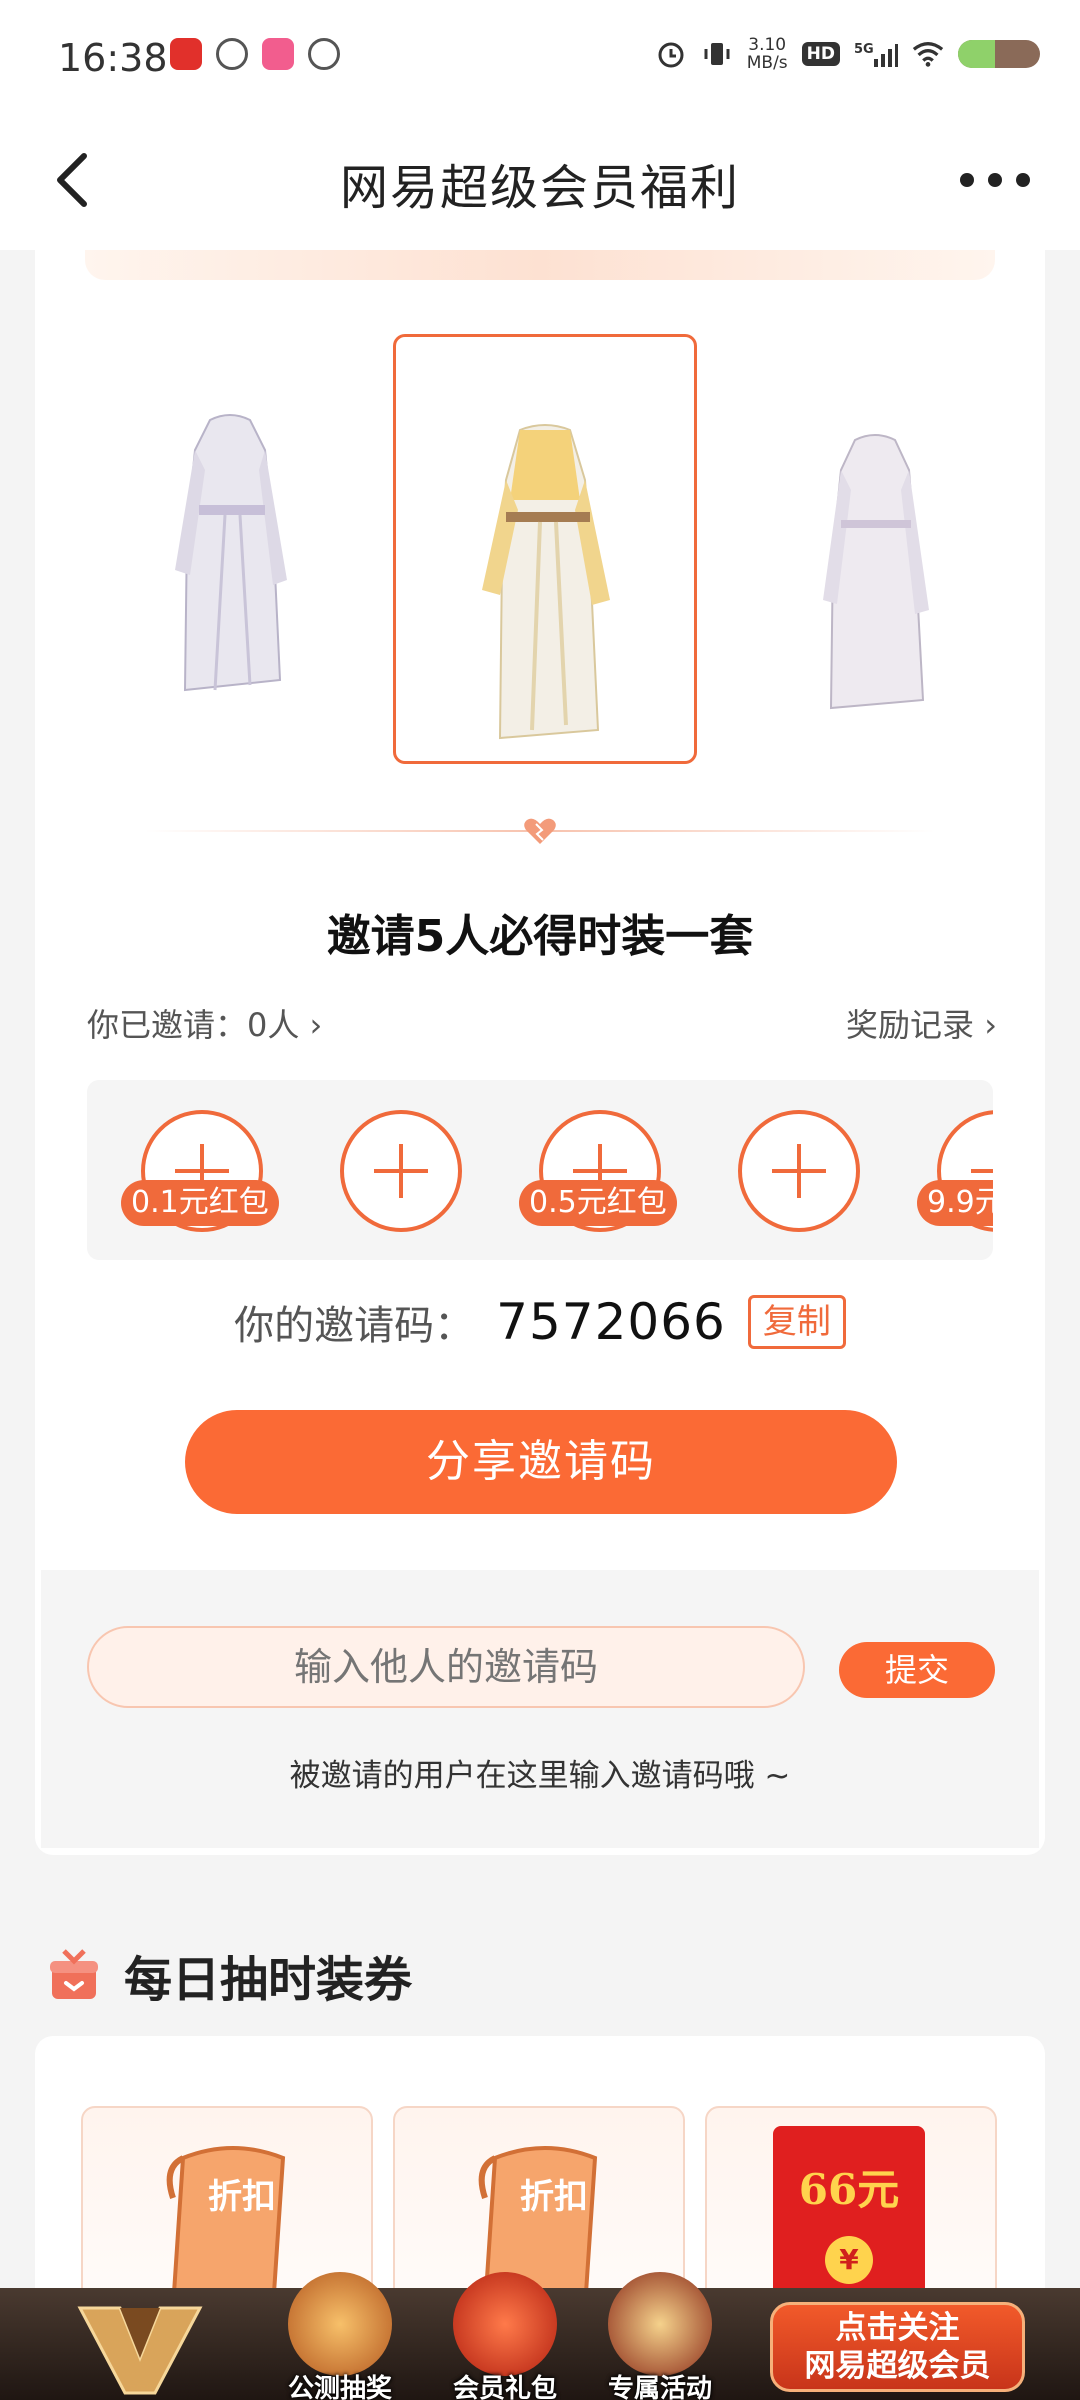 The height and width of the screenshot is (2400, 1080). I want to click on status-right: 3.10 MB/s HD 5G, so click(847, 54).